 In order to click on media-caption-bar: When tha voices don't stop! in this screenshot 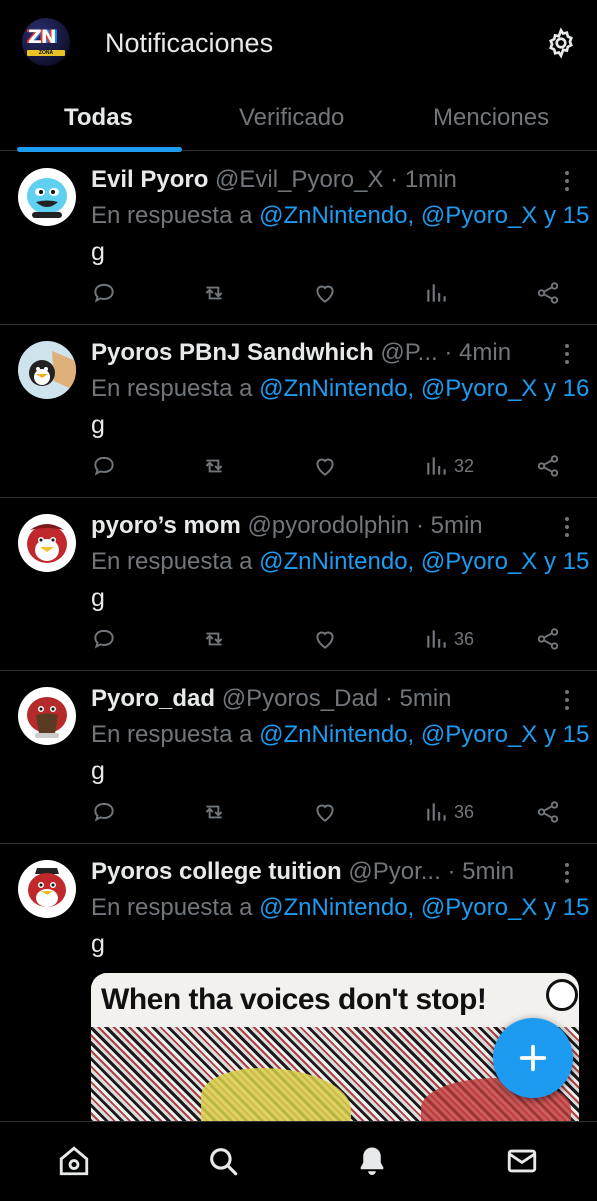, I will do `click(335, 1000)`.